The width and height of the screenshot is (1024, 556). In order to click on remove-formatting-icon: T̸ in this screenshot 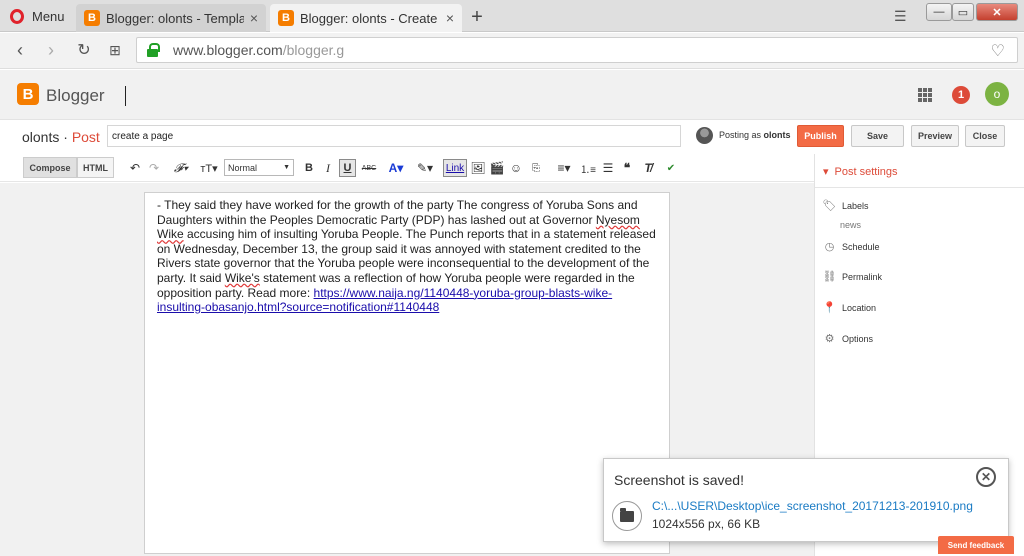, I will do `click(648, 168)`.